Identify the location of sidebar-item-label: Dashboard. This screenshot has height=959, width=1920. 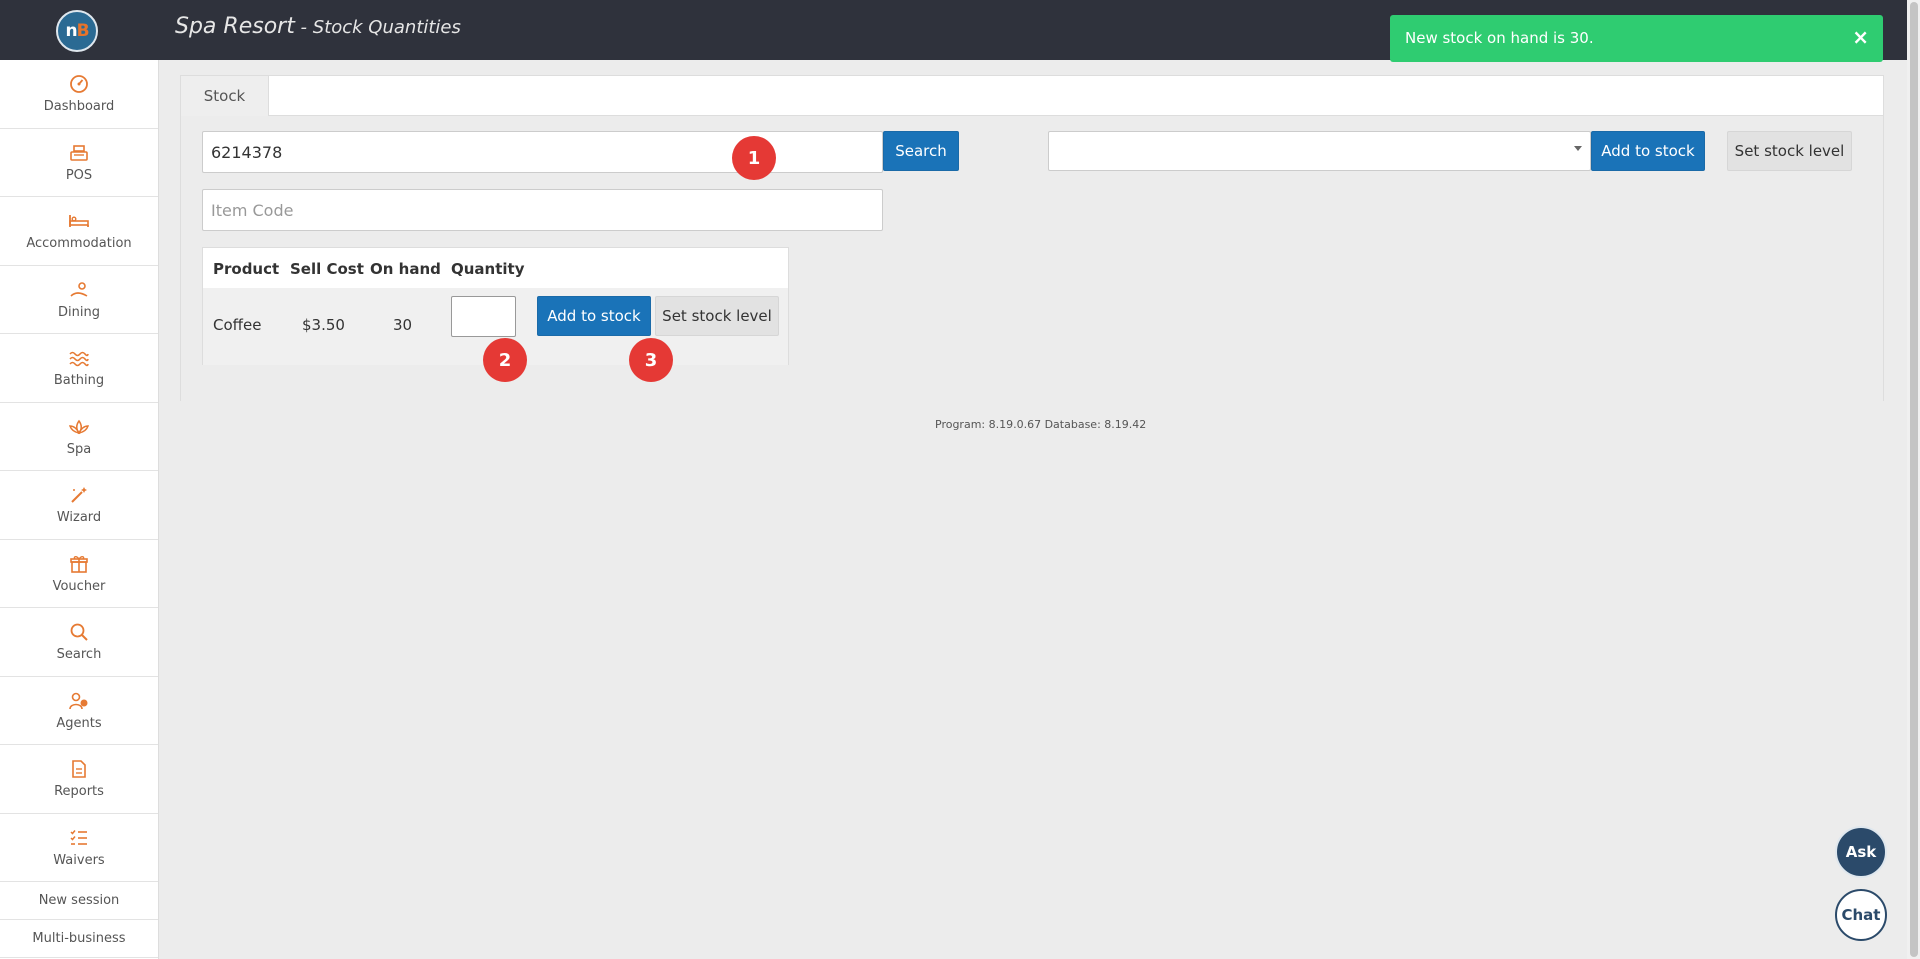
(79, 107).